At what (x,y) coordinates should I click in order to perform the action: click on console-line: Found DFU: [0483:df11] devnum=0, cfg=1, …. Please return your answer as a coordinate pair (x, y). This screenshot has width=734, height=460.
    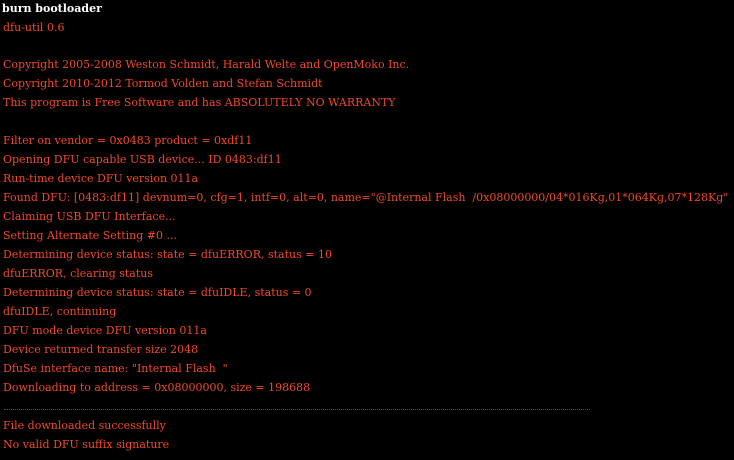
    Looking at the image, I should click on (366, 197).